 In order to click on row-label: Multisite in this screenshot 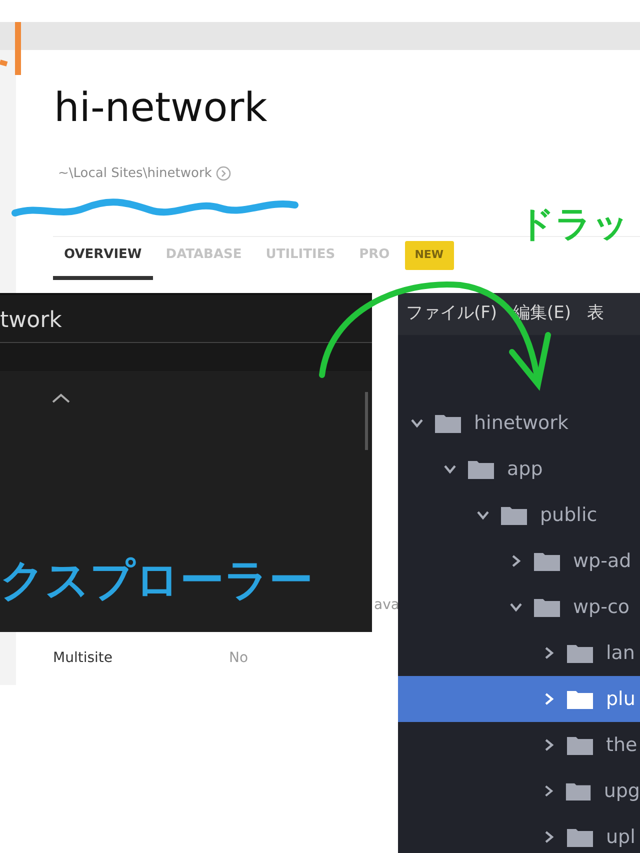, I will do `click(83, 658)`.